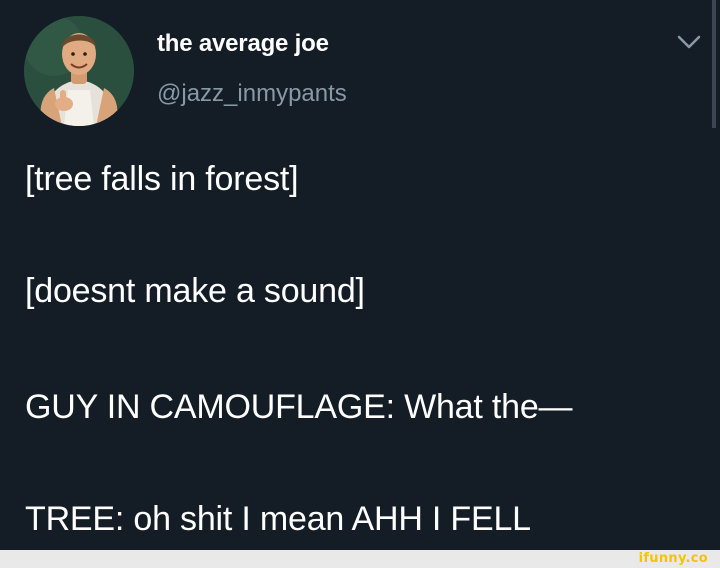 Image resolution: width=720 pixels, height=568 pixels. What do you see at coordinates (673, 559) in the screenshot?
I see `ifunny-watermark: ifunny.co` at bounding box center [673, 559].